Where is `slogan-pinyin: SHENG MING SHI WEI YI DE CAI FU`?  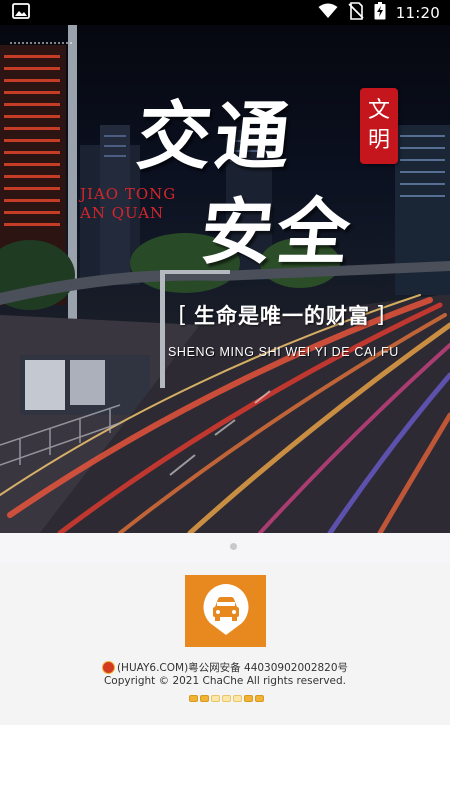
slogan-pinyin: SHENG MING SHI WEI YI DE CAI FU is located at coordinates (283, 352).